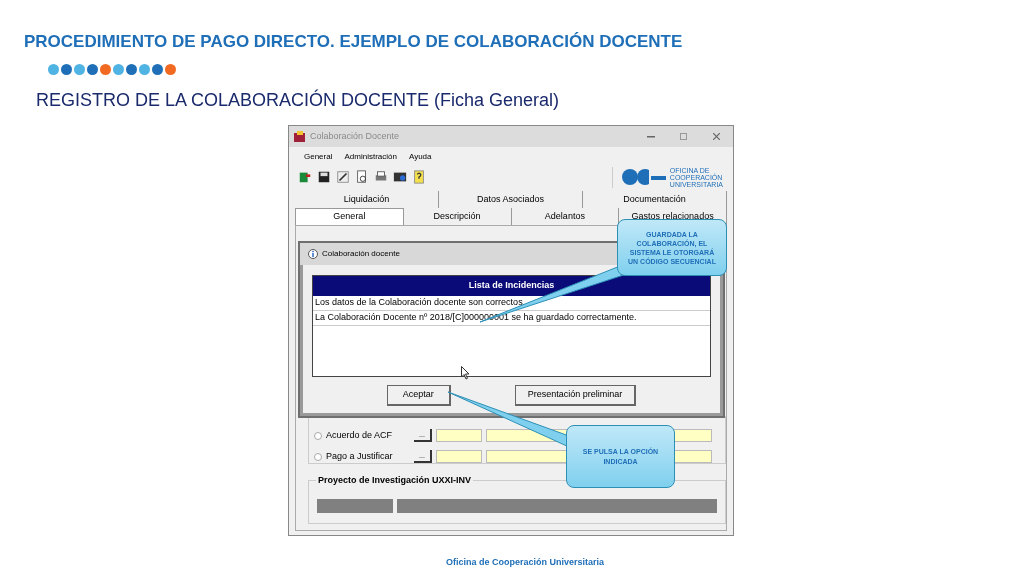 This screenshot has height=576, width=1024. Describe the element at coordinates (353, 42) in the screenshot. I see `slide-title: PROCEDIMIENTO DE PAGO DIRECTO. EJEMPLO DE COLABORACIÓN DOCENTE` at that location.